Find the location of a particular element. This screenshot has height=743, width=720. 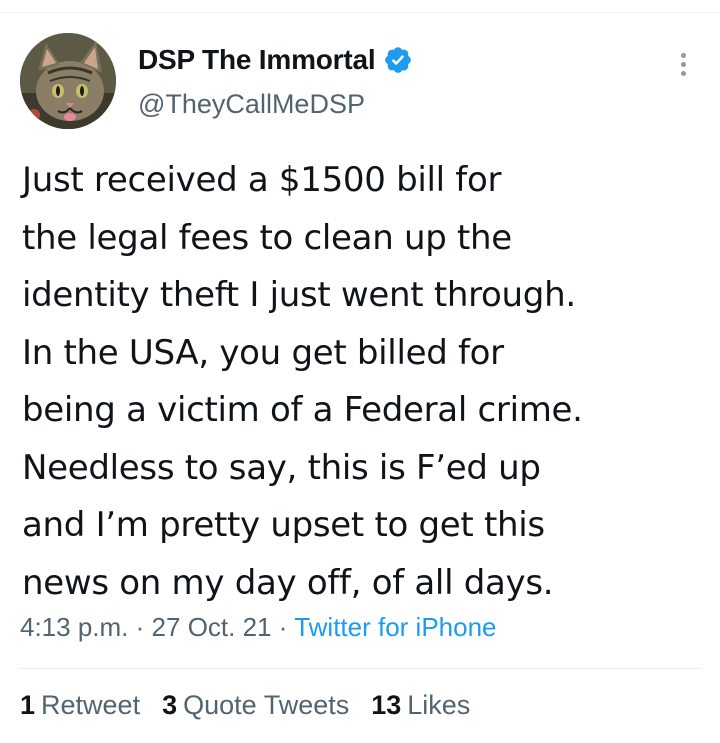

tweet-text-line: news on my day off, of all days. is located at coordinates (288, 582).